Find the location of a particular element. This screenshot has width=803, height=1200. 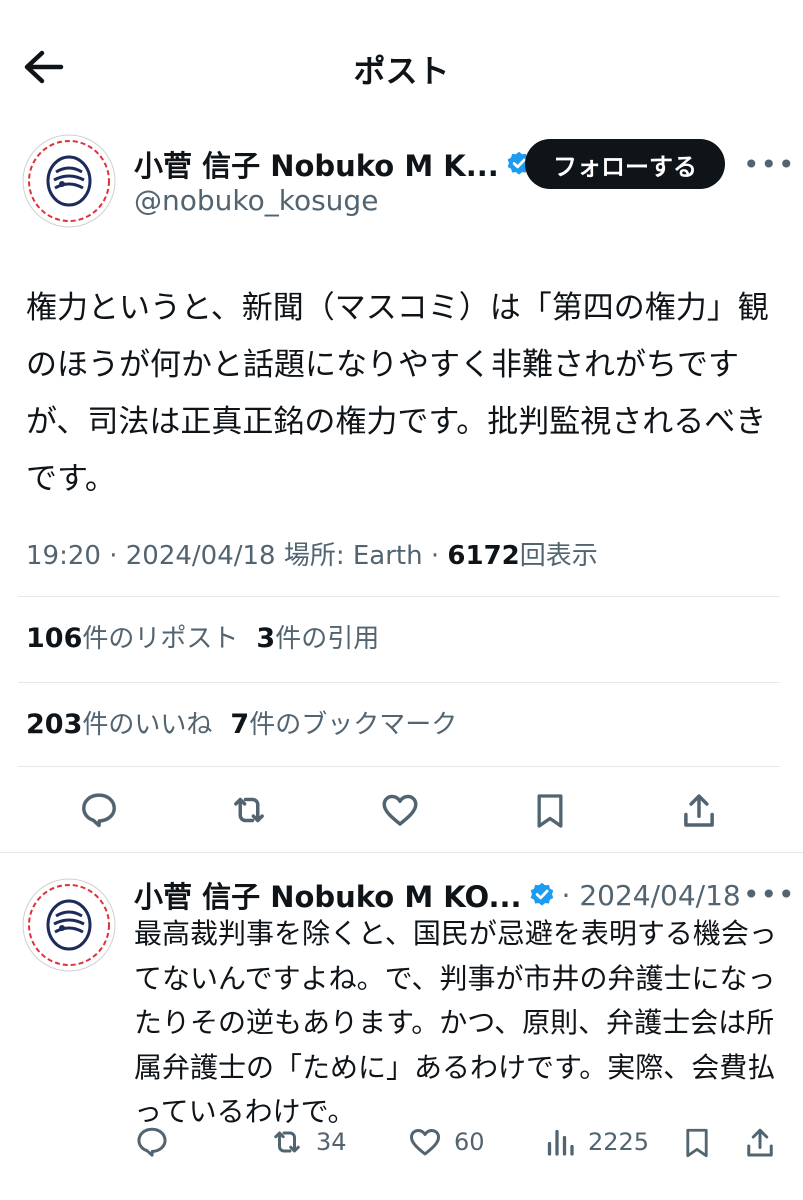

repost-button is located at coordinates (249, 810).